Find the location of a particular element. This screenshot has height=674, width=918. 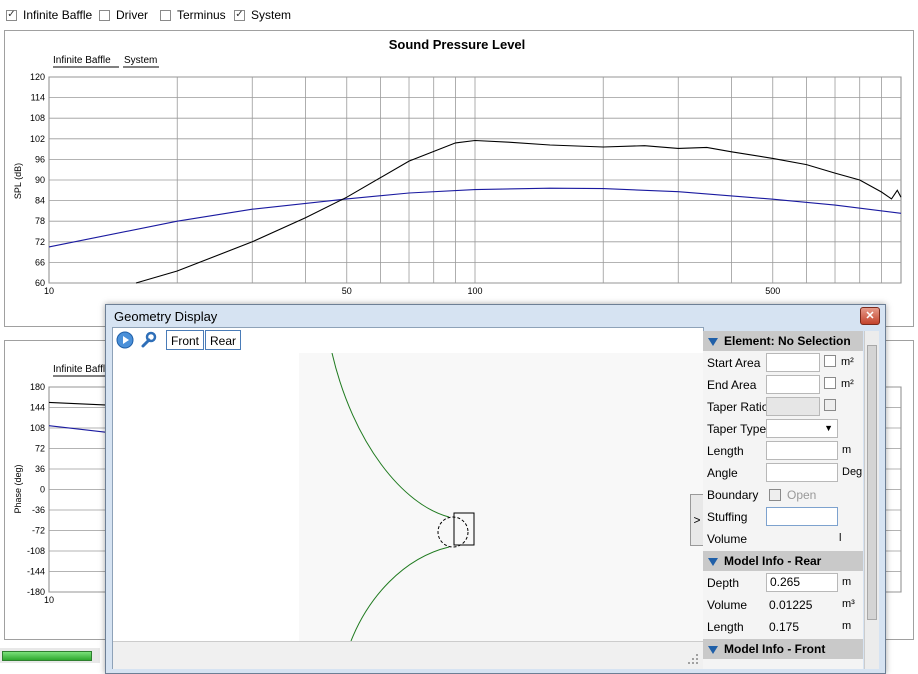

scrollbar-thumb is located at coordinates (872, 482).